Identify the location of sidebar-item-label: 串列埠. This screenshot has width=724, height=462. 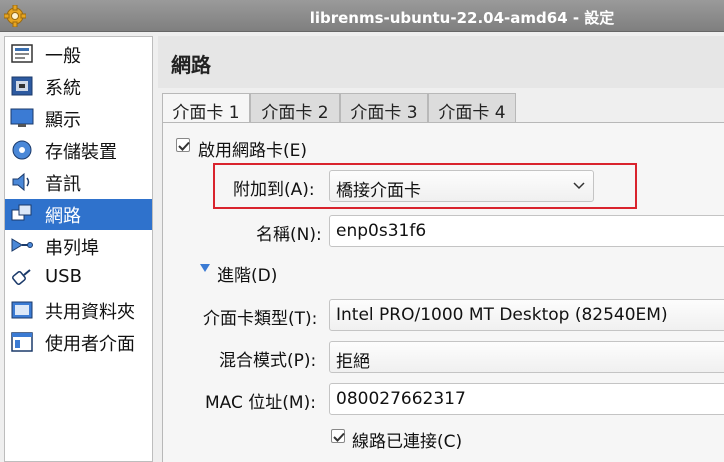
(72, 248).